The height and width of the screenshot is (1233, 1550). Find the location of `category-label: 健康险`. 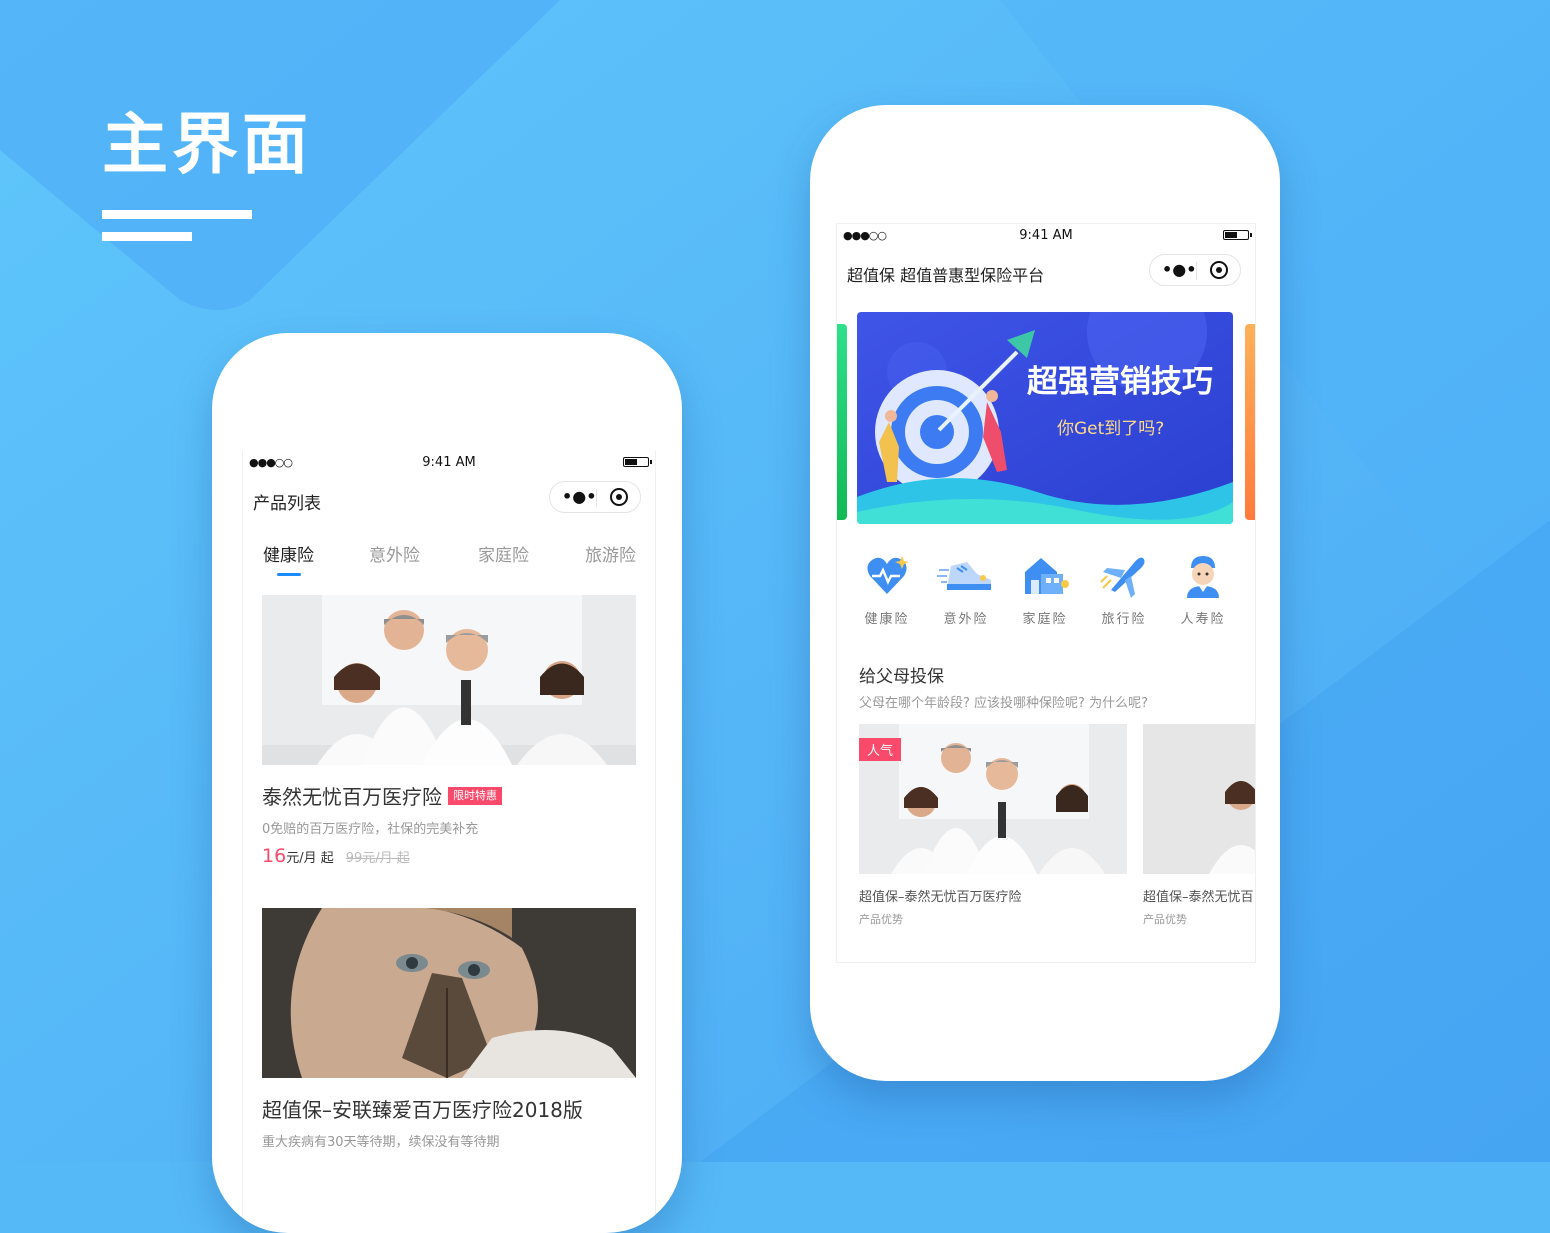

category-label: 健康险 is located at coordinates (887, 619).